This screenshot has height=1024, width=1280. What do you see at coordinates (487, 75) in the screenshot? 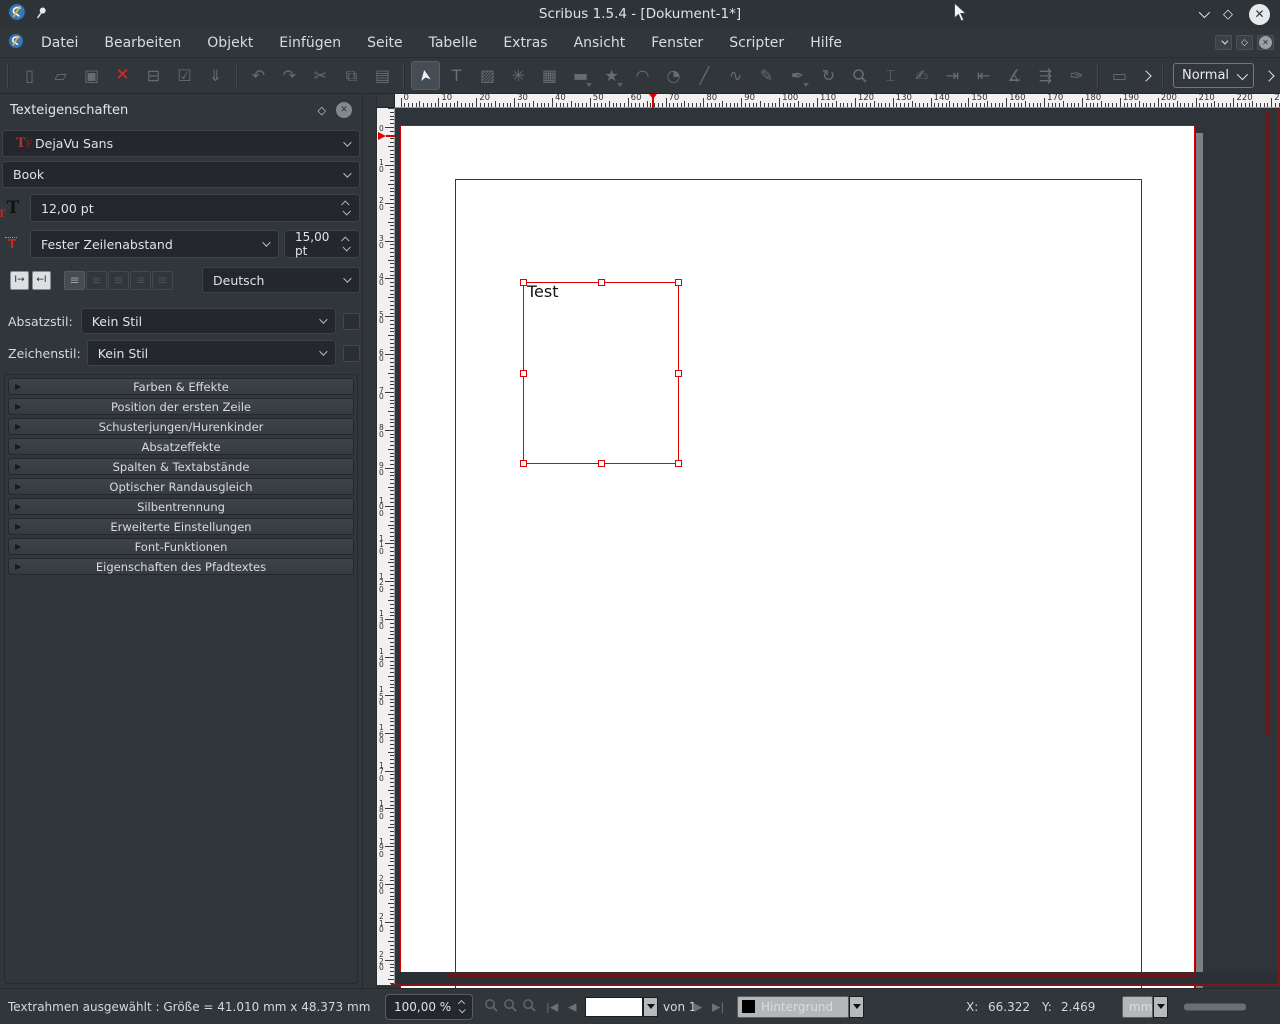
I see `insert-image-frame-tool: ▨` at bounding box center [487, 75].